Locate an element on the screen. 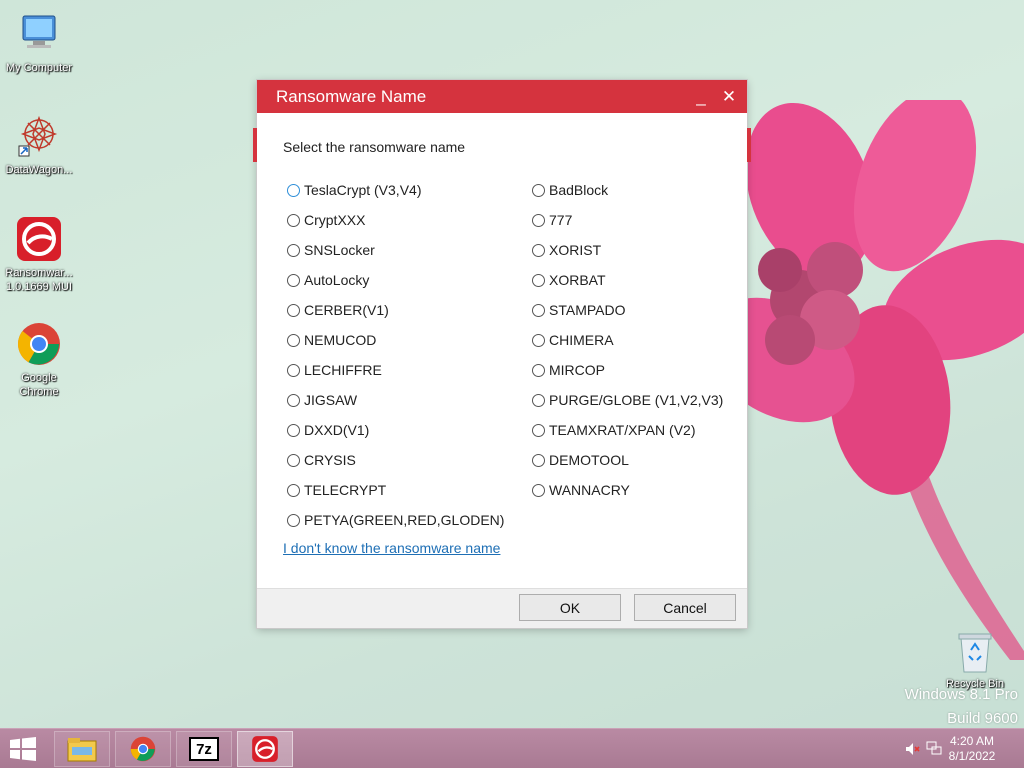  volume-muted-icon is located at coordinates (912, 750).